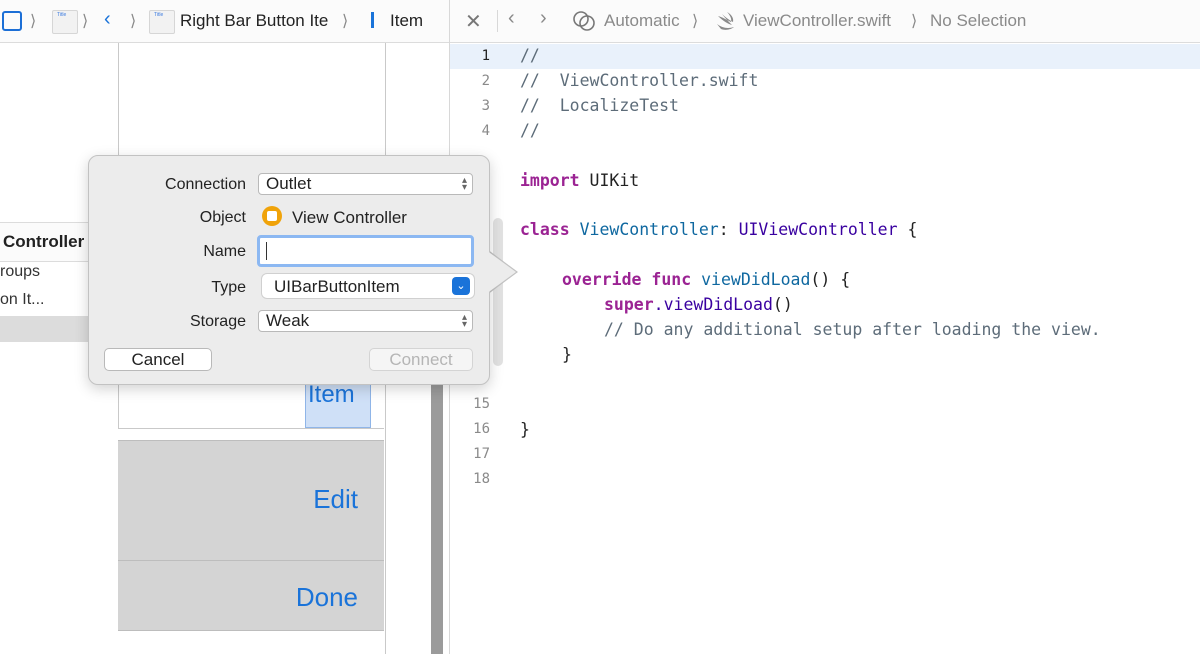 The image size is (1200, 655). What do you see at coordinates (437, 517) in the screenshot?
I see `canvas-scroll-edge` at bounding box center [437, 517].